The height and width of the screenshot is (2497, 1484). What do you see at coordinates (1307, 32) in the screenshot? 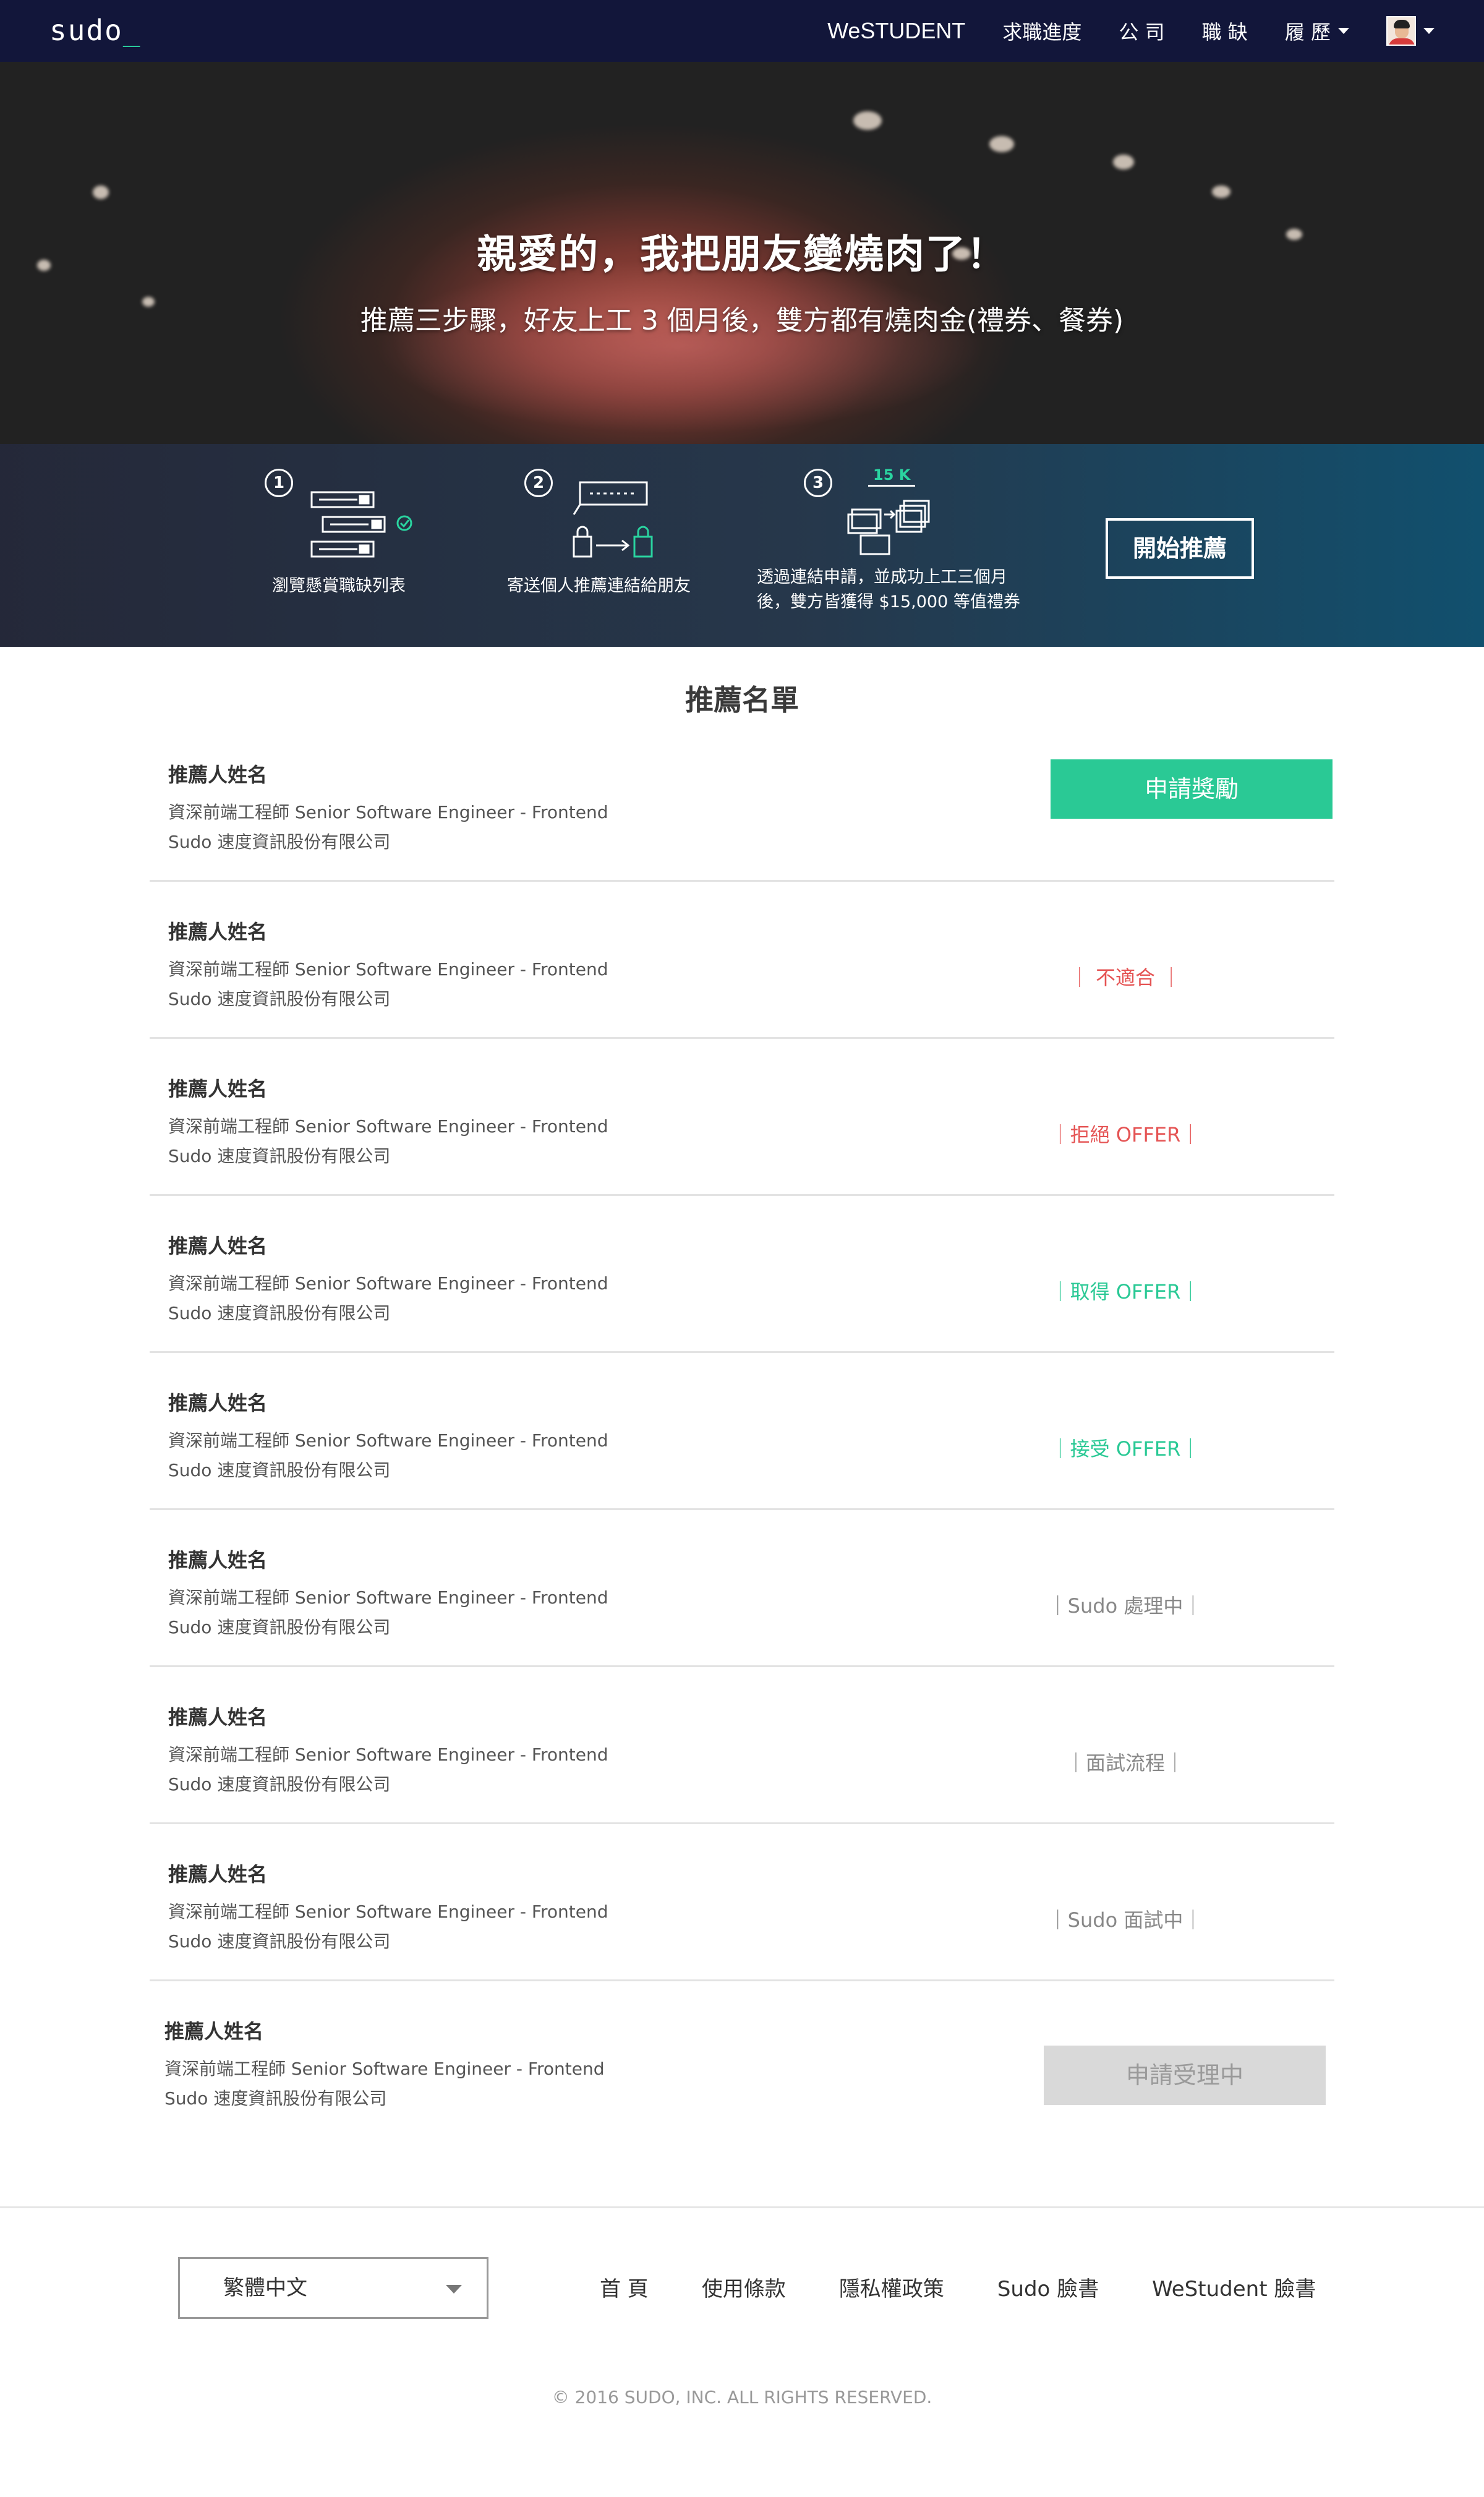
I see `nav-resume-label: 履 歷` at bounding box center [1307, 32].